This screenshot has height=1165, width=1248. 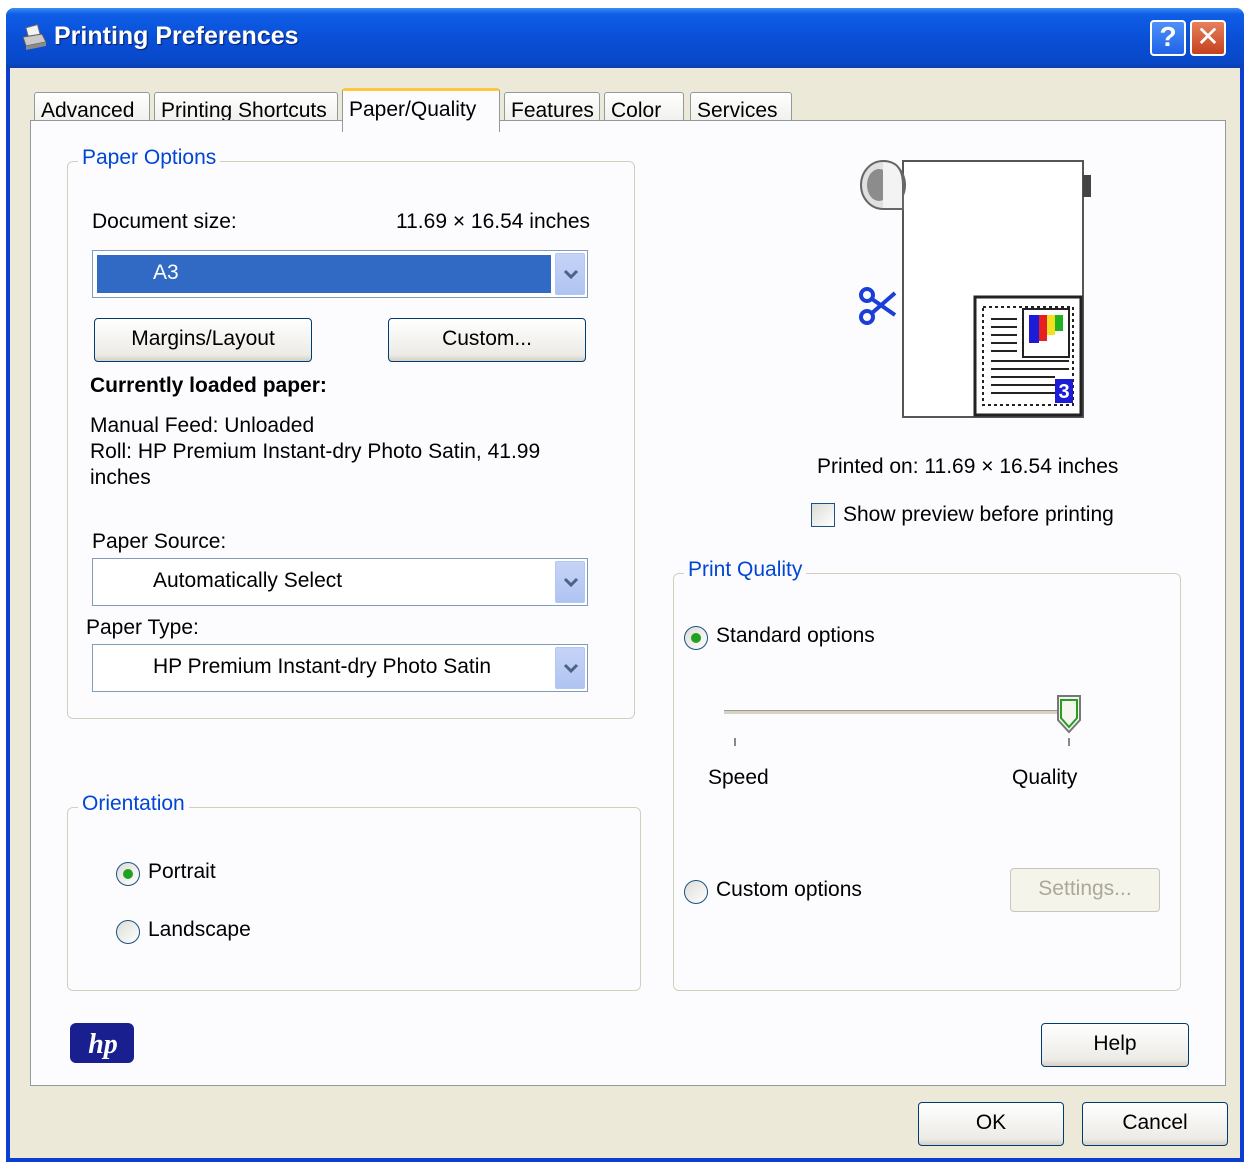 I want to click on help-button: Help, so click(x=1115, y=1045).